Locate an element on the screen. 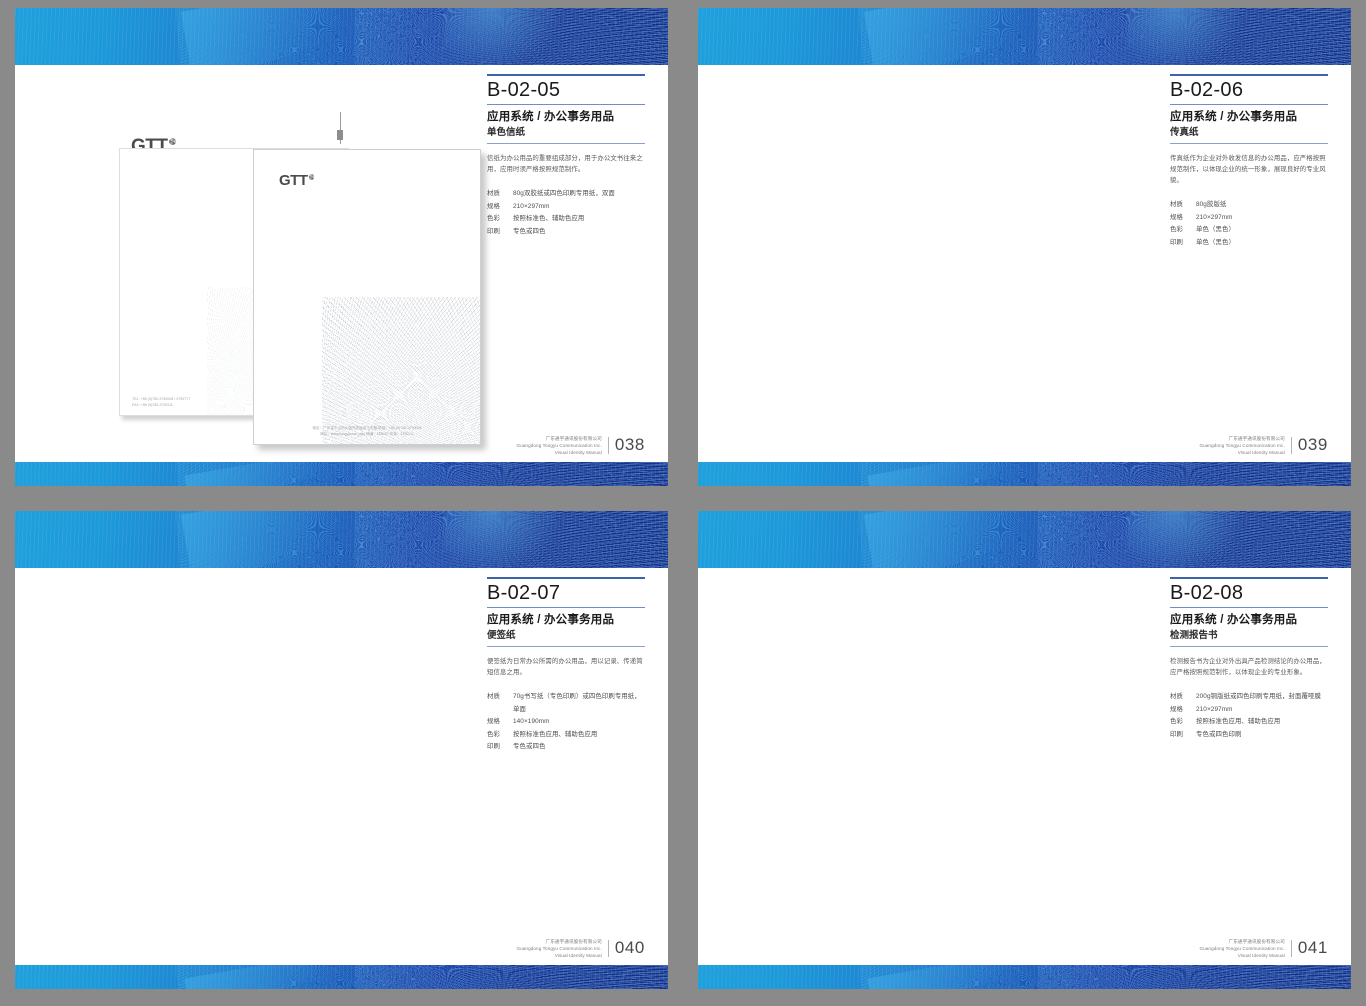 This screenshot has height=1006, width=1366. spec-value: 专色或四色印刷 is located at coordinates (1219, 734).